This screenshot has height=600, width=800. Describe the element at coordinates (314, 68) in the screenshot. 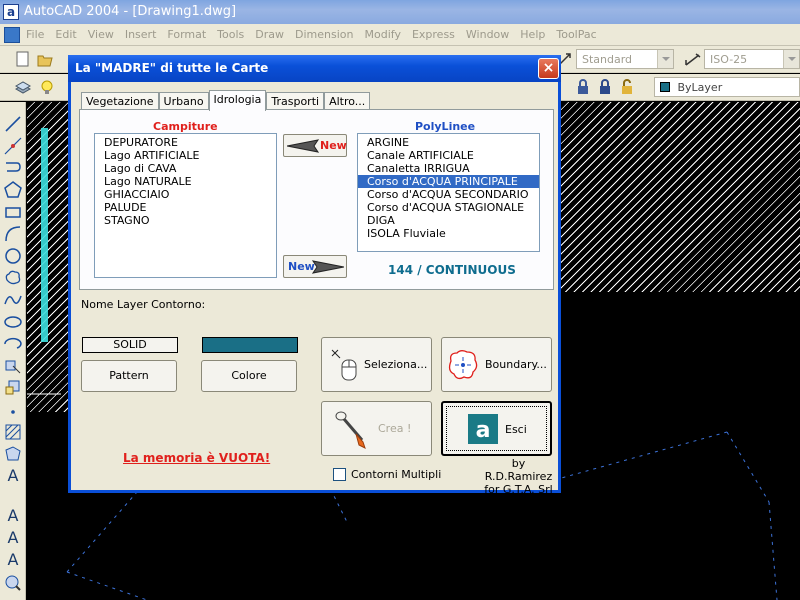

I see `dialog-title-bar: La "MADRE" di tutte le Carte ×` at that location.